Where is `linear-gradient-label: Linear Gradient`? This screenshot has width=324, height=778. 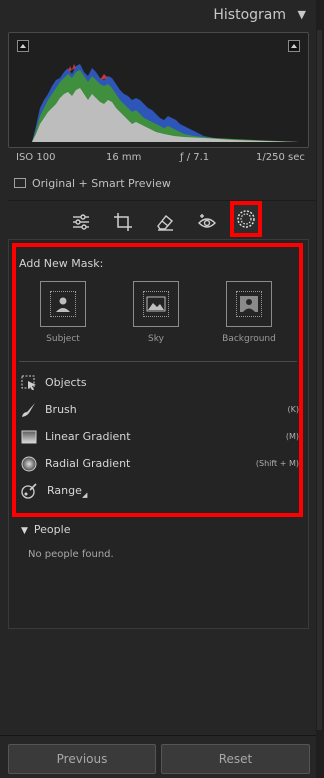
linear-gradient-label: Linear Gradient is located at coordinates (88, 436).